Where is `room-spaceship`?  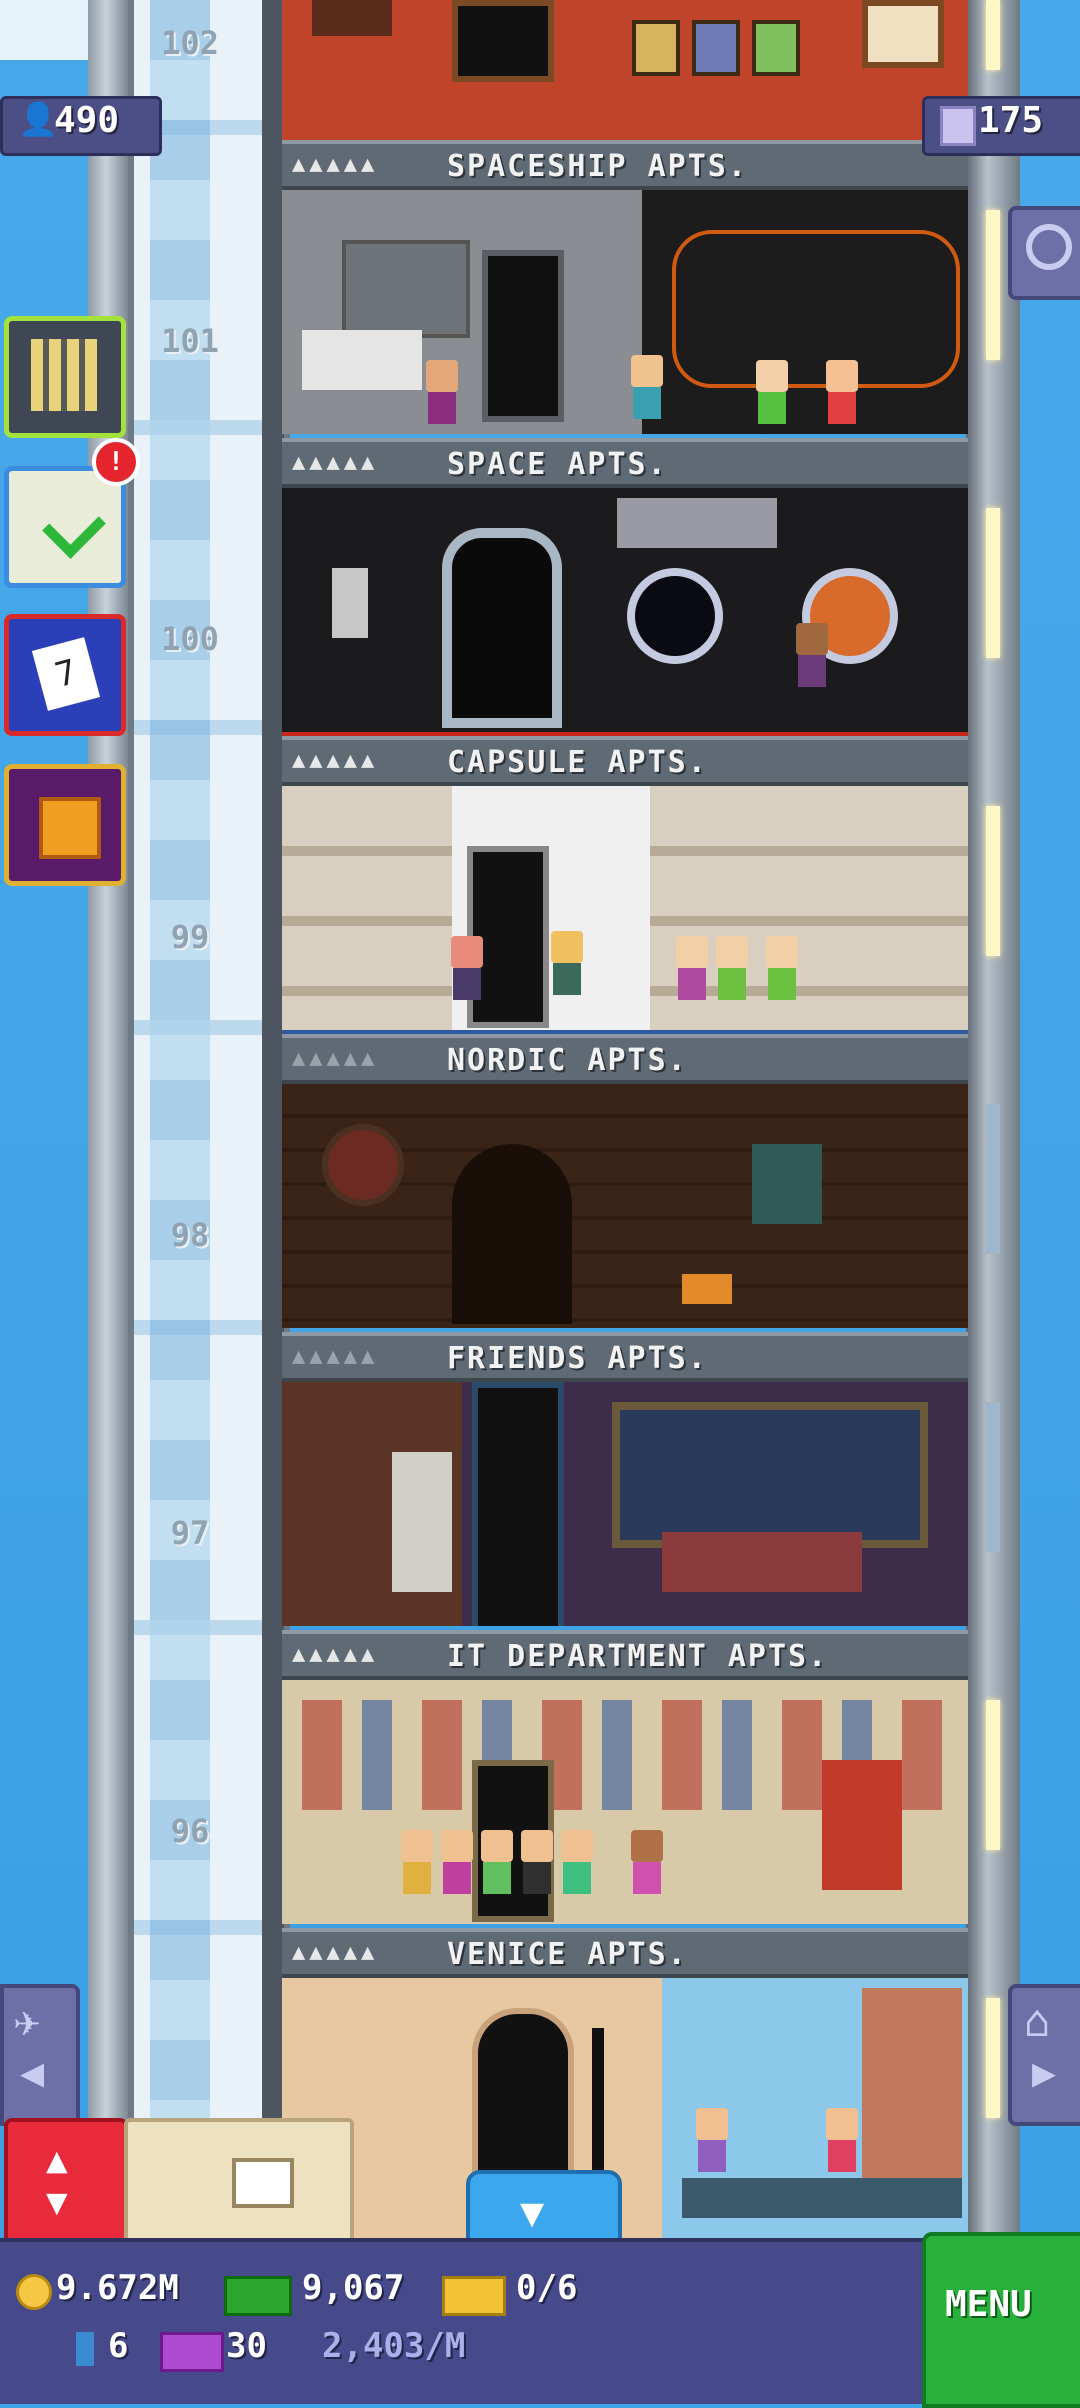
room-spaceship is located at coordinates (625, 312).